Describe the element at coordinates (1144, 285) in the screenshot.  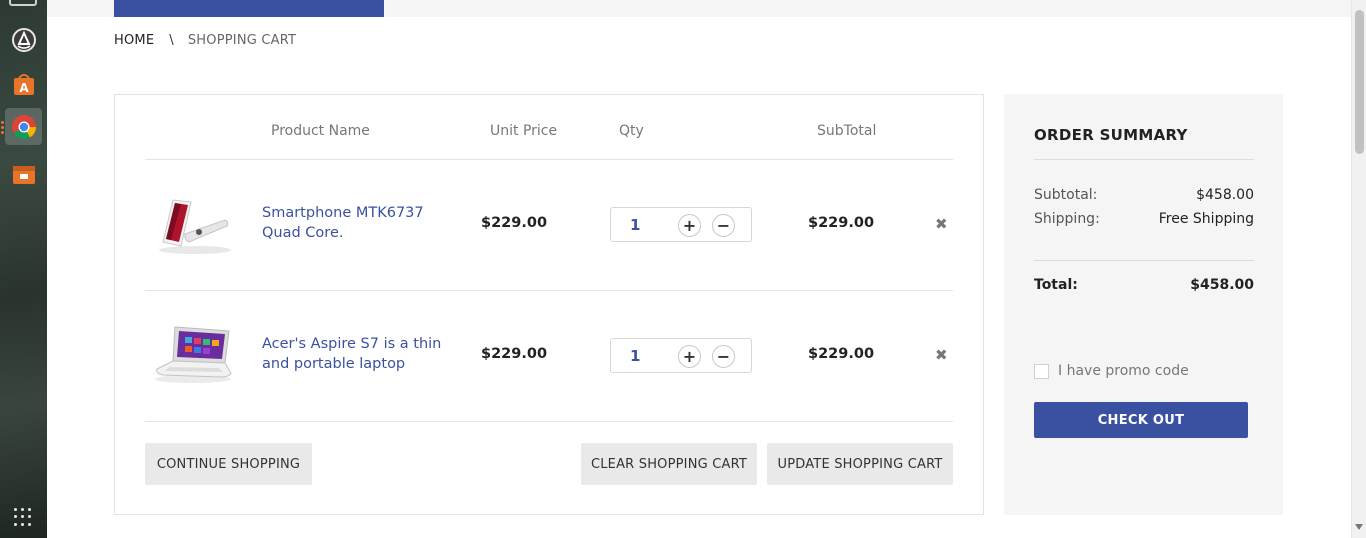
I see `summary-total-row: Total: $458.00` at that location.